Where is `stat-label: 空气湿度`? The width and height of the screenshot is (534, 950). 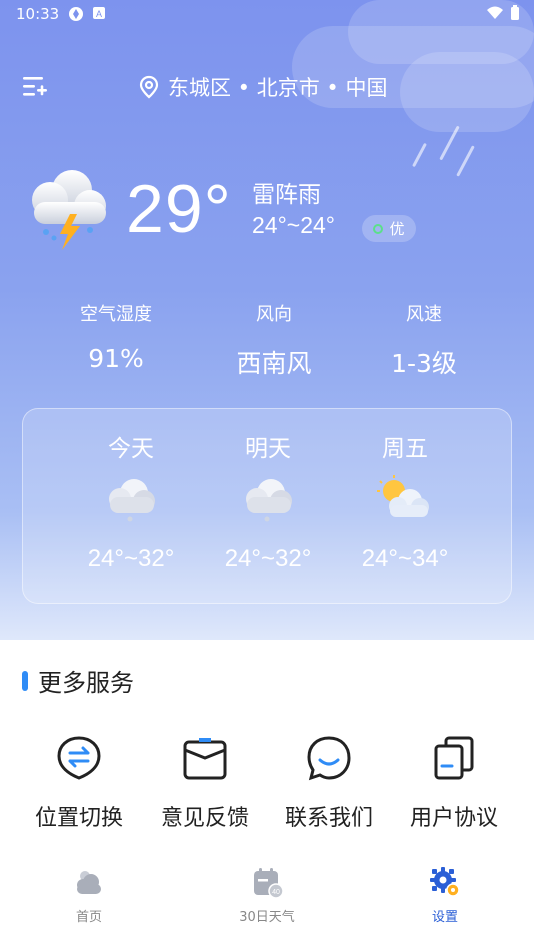
stat-label: 空气湿度 is located at coordinates (116, 314).